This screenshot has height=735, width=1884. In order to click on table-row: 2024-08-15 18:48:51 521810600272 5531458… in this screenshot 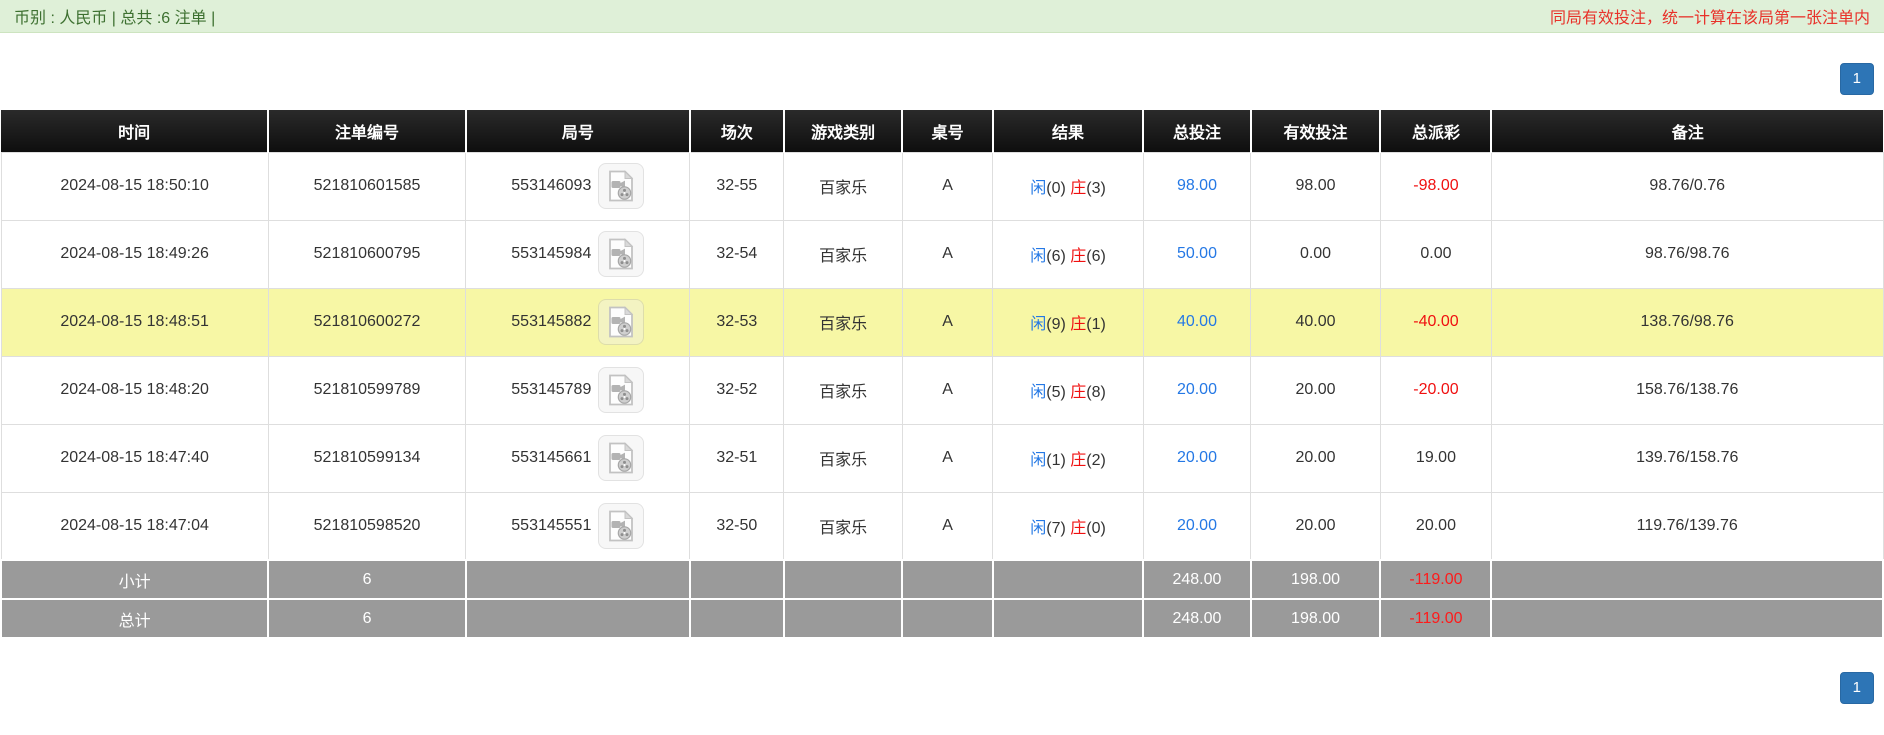, I will do `click(942, 322)`.